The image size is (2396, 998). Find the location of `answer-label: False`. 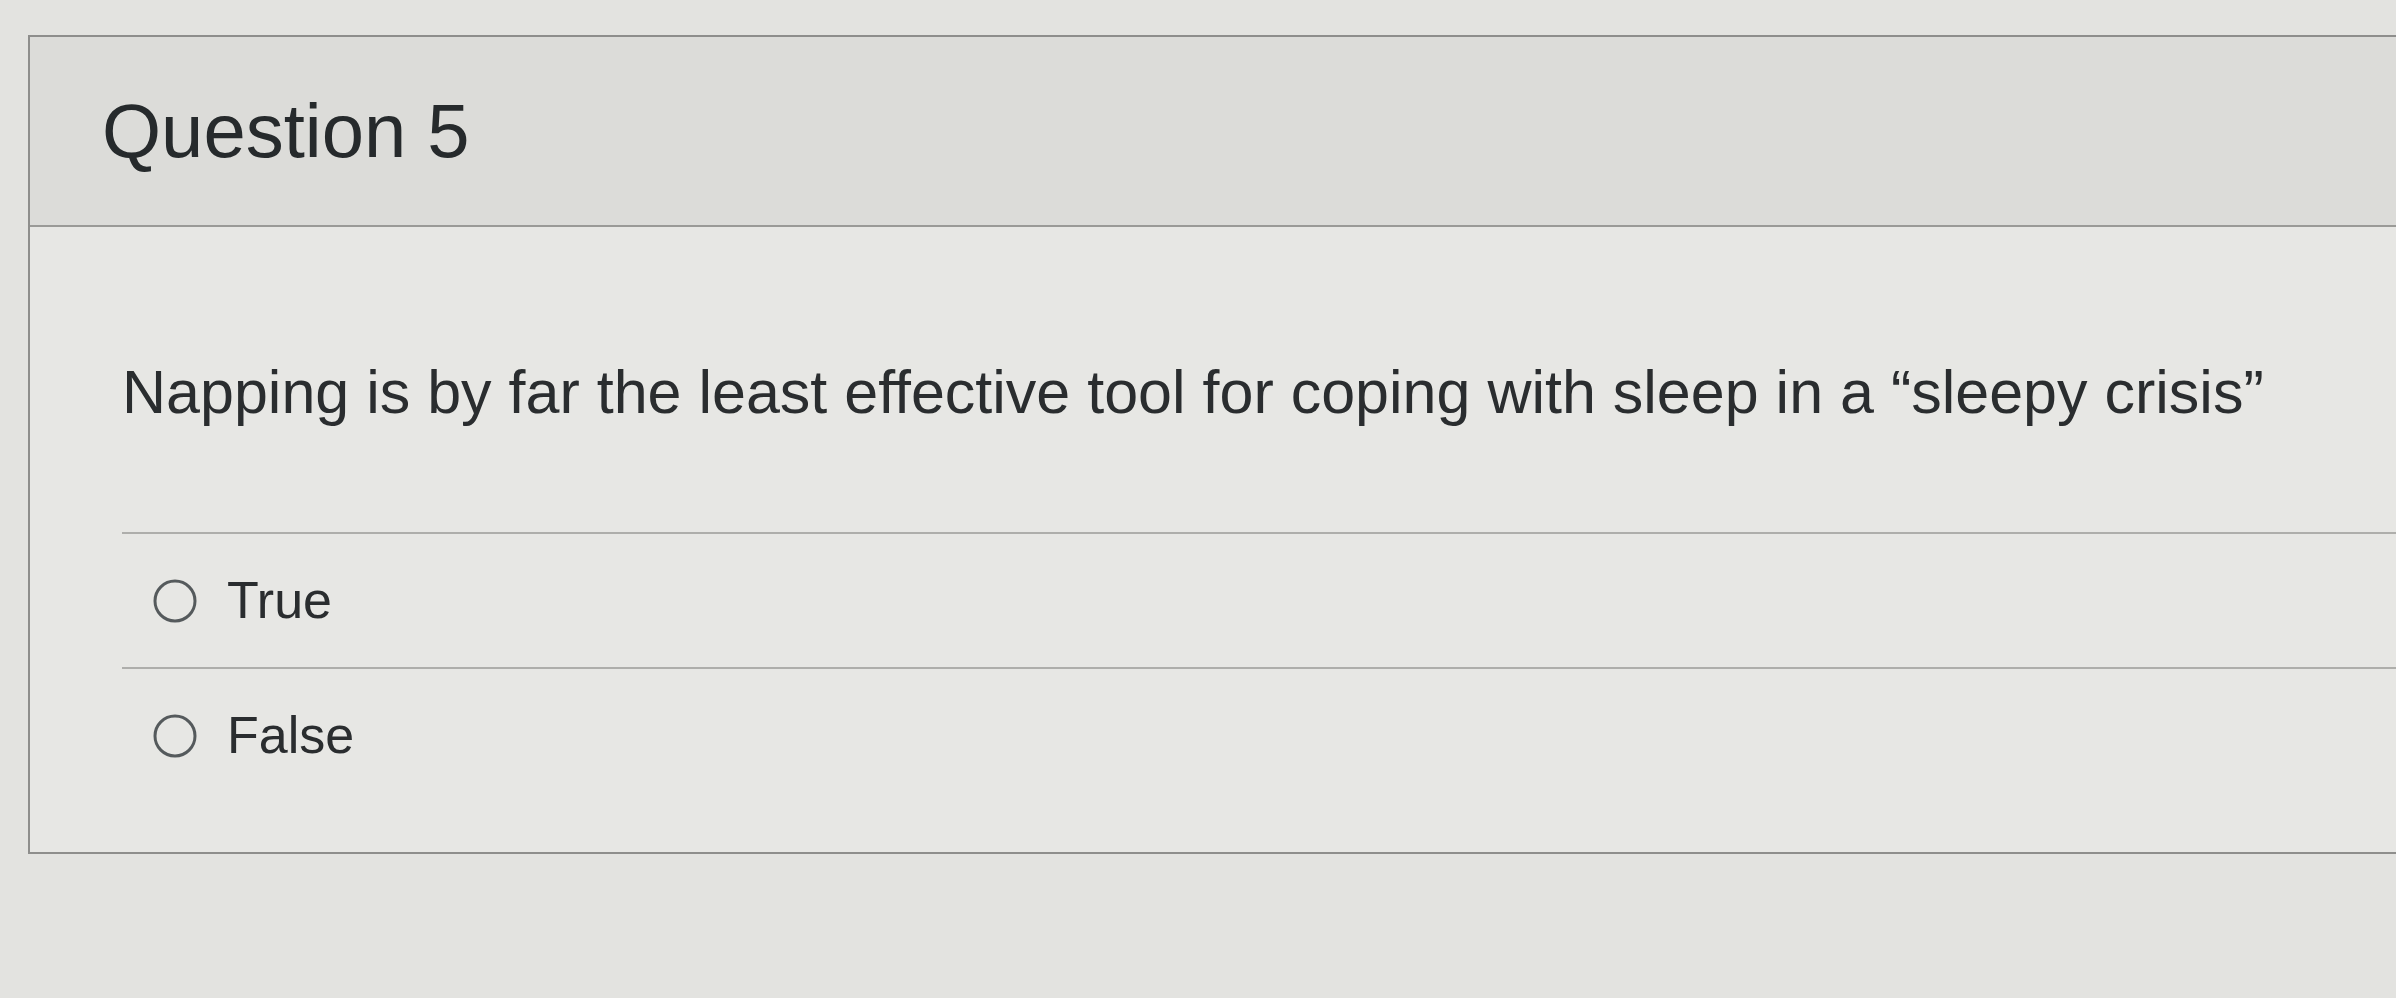

answer-label: False is located at coordinates (291, 735).